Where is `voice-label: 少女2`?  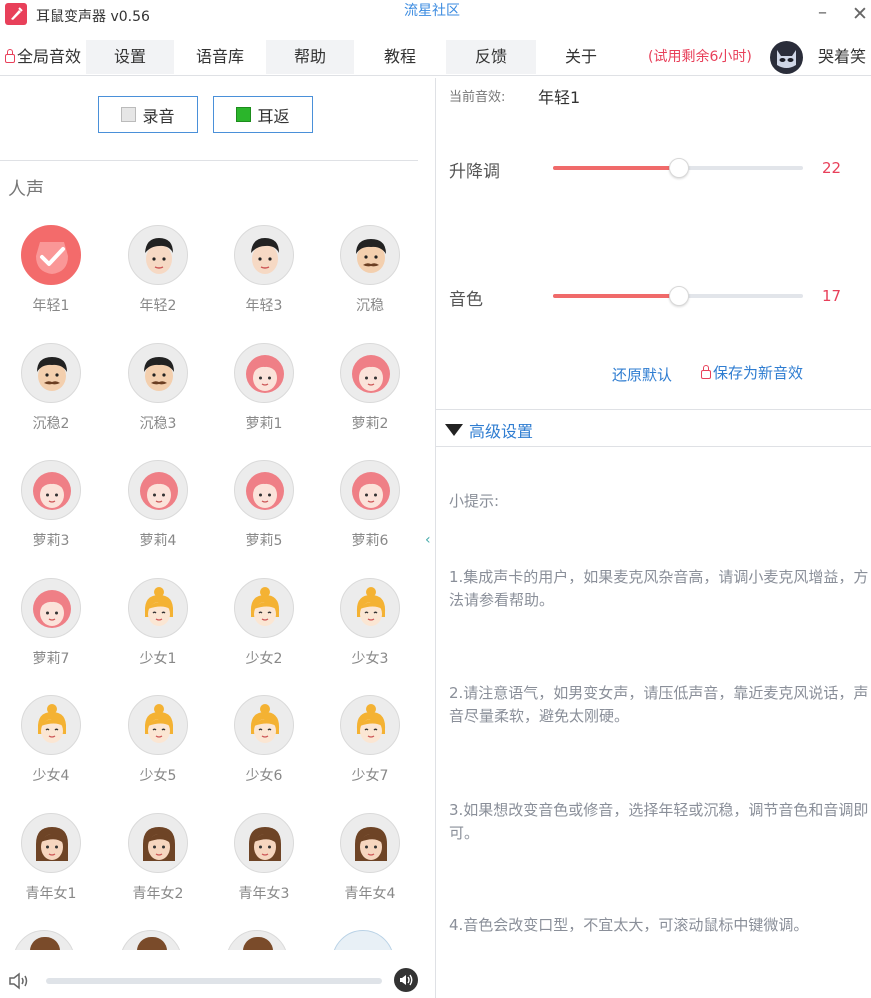
voice-label: 少女2 is located at coordinates (264, 659).